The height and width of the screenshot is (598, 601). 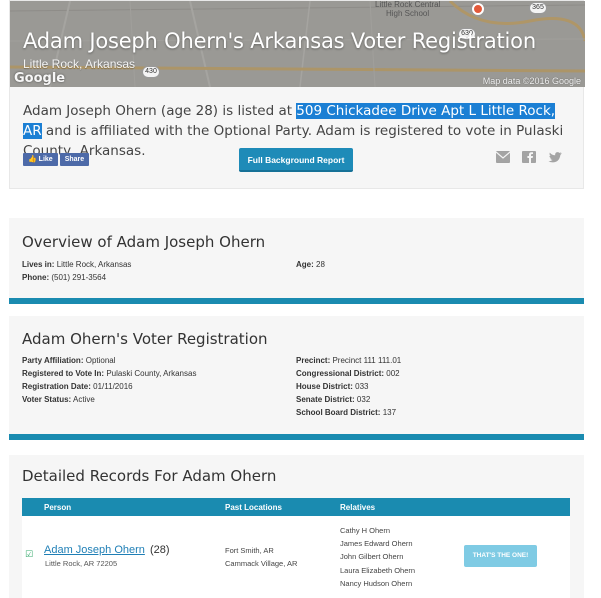 What do you see at coordinates (555, 157) in the screenshot?
I see `twitter-icon` at bounding box center [555, 157].